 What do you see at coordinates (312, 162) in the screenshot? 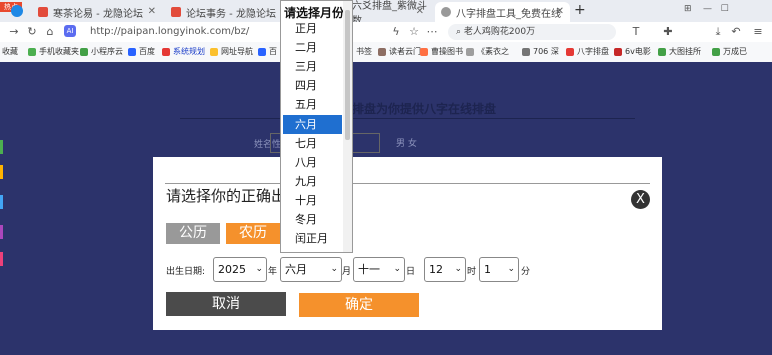
I see `month-option: 八月` at bounding box center [312, 162].